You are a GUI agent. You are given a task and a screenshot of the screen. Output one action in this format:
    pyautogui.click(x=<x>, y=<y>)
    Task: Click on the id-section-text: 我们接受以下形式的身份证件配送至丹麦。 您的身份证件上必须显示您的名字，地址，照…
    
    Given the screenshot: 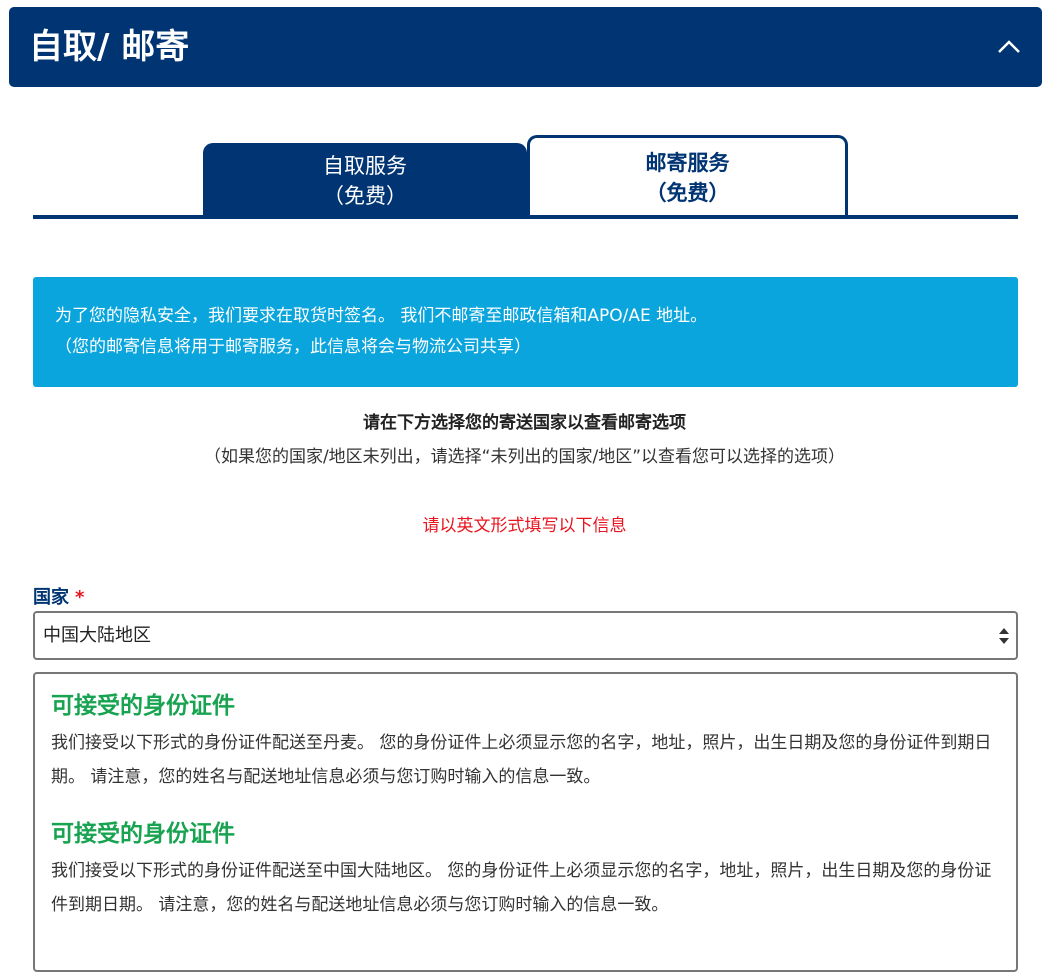 What is the action you would take?
    pyautogui.click(x=521, y=760)
    